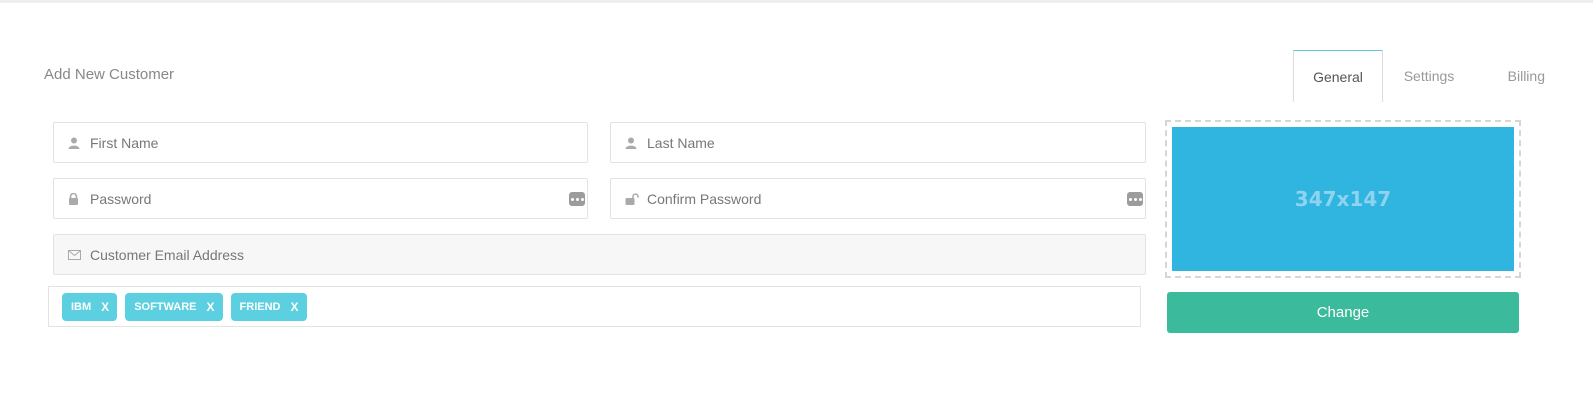  What do you see at coordinates (896, 142) in the screenshot?
I see `last-name-input` at bounding box center [896, 142].